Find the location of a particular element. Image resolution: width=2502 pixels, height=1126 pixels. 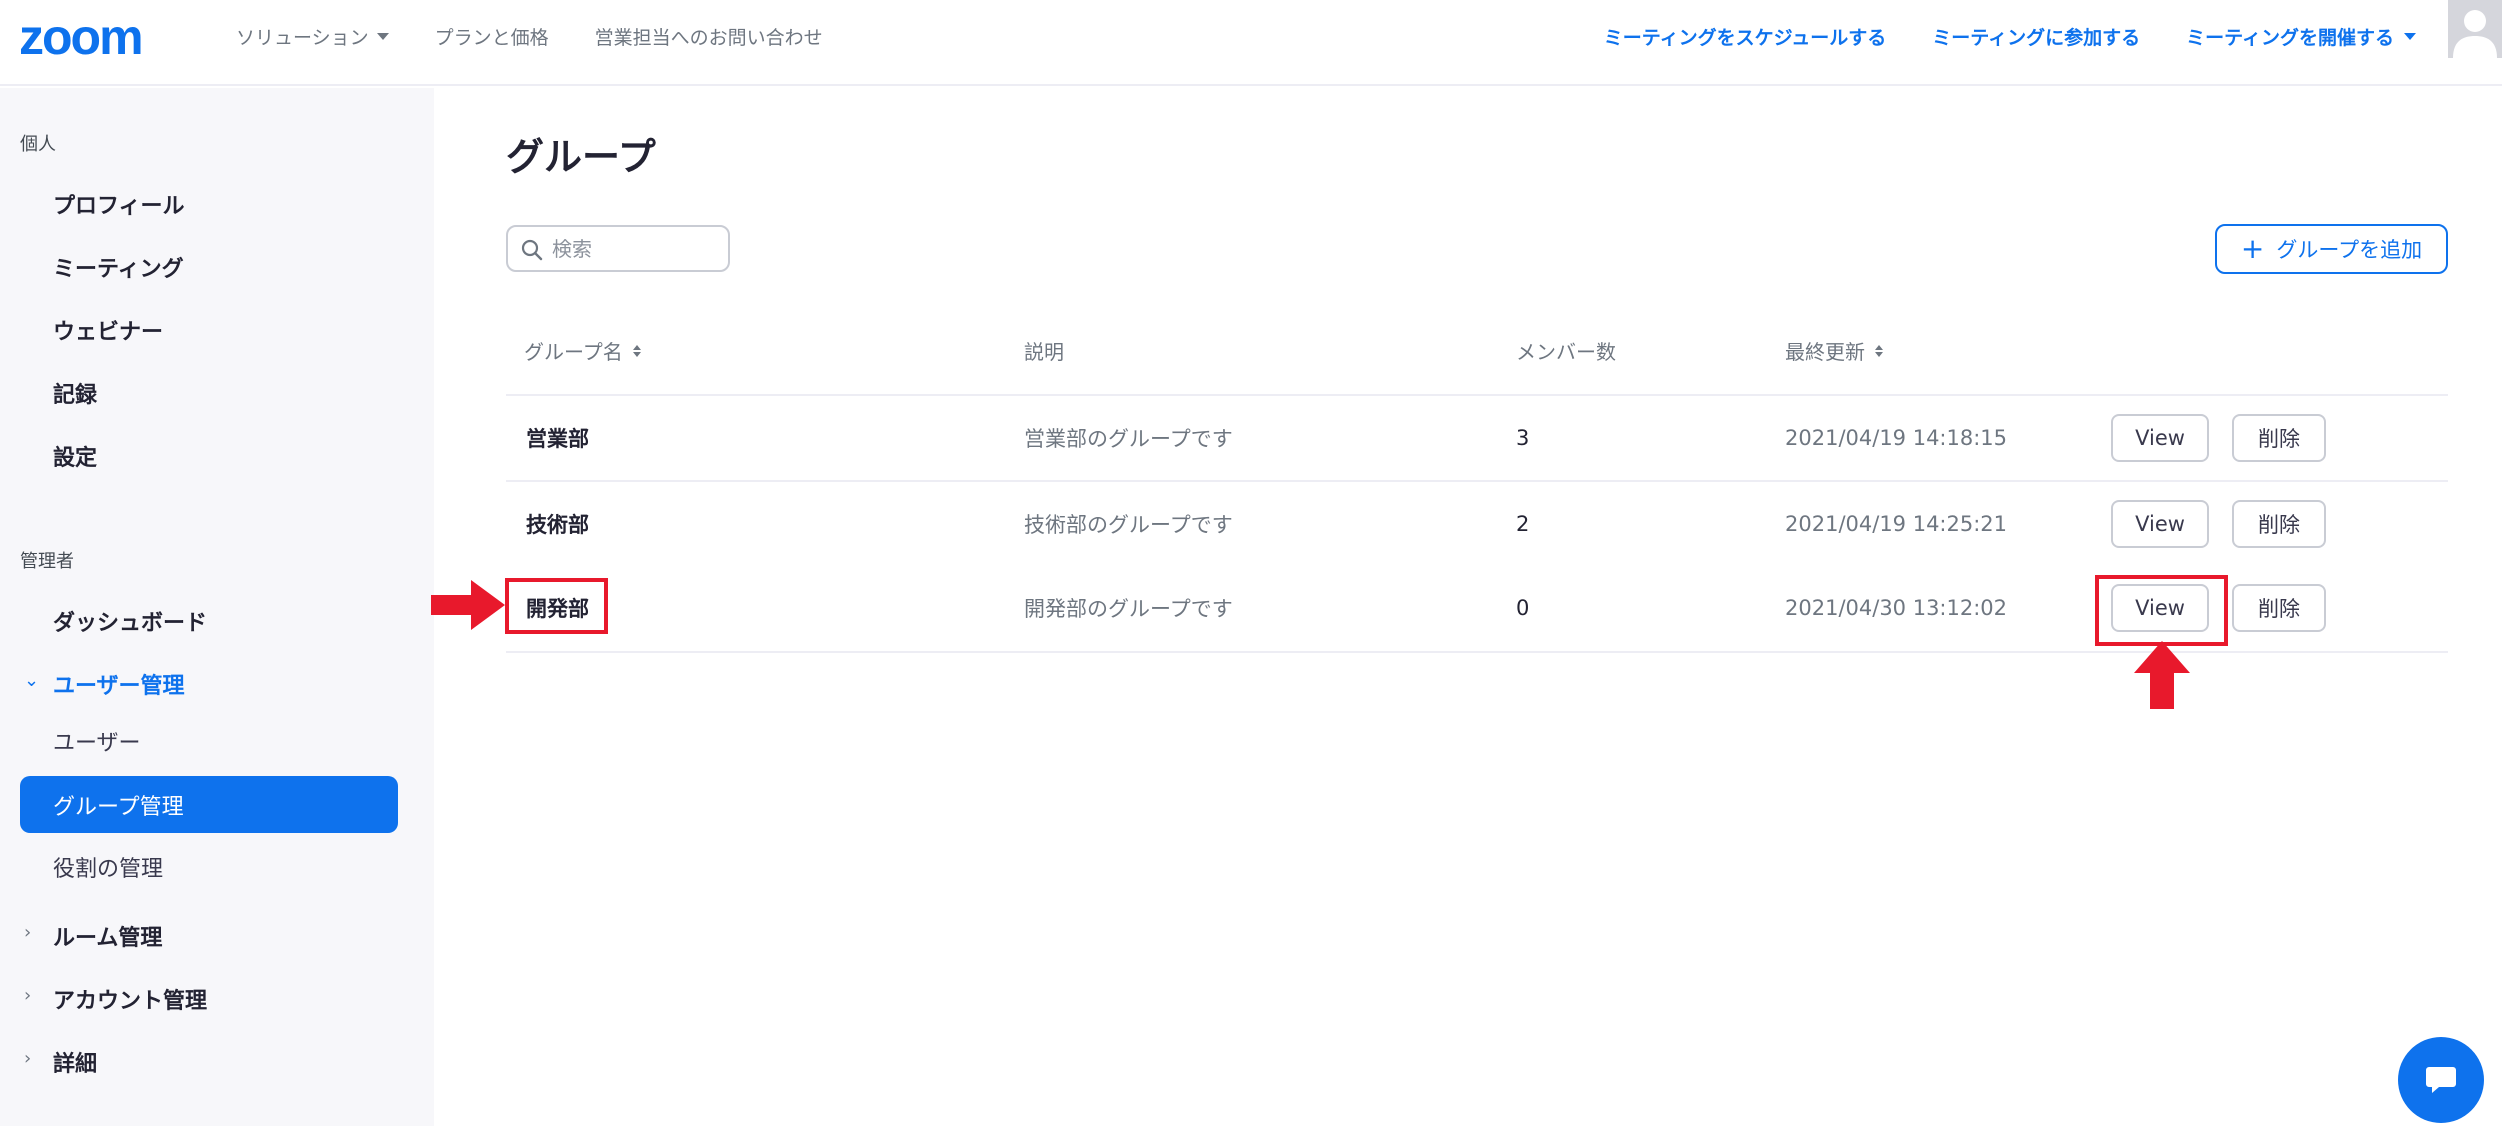

column-header-description: 説明 is located at coordinates (1044, 350).